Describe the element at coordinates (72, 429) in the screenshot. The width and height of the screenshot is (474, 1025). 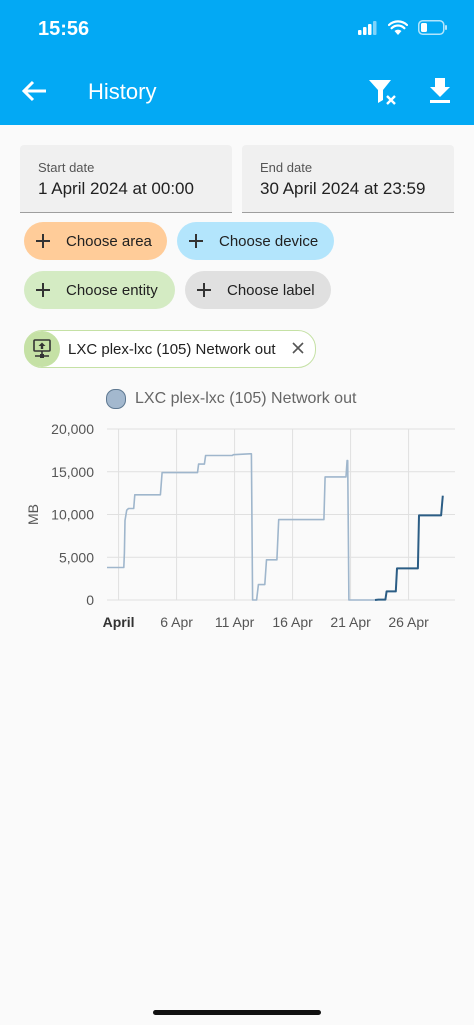
I see `y-tick-label: 20,000` at that location.